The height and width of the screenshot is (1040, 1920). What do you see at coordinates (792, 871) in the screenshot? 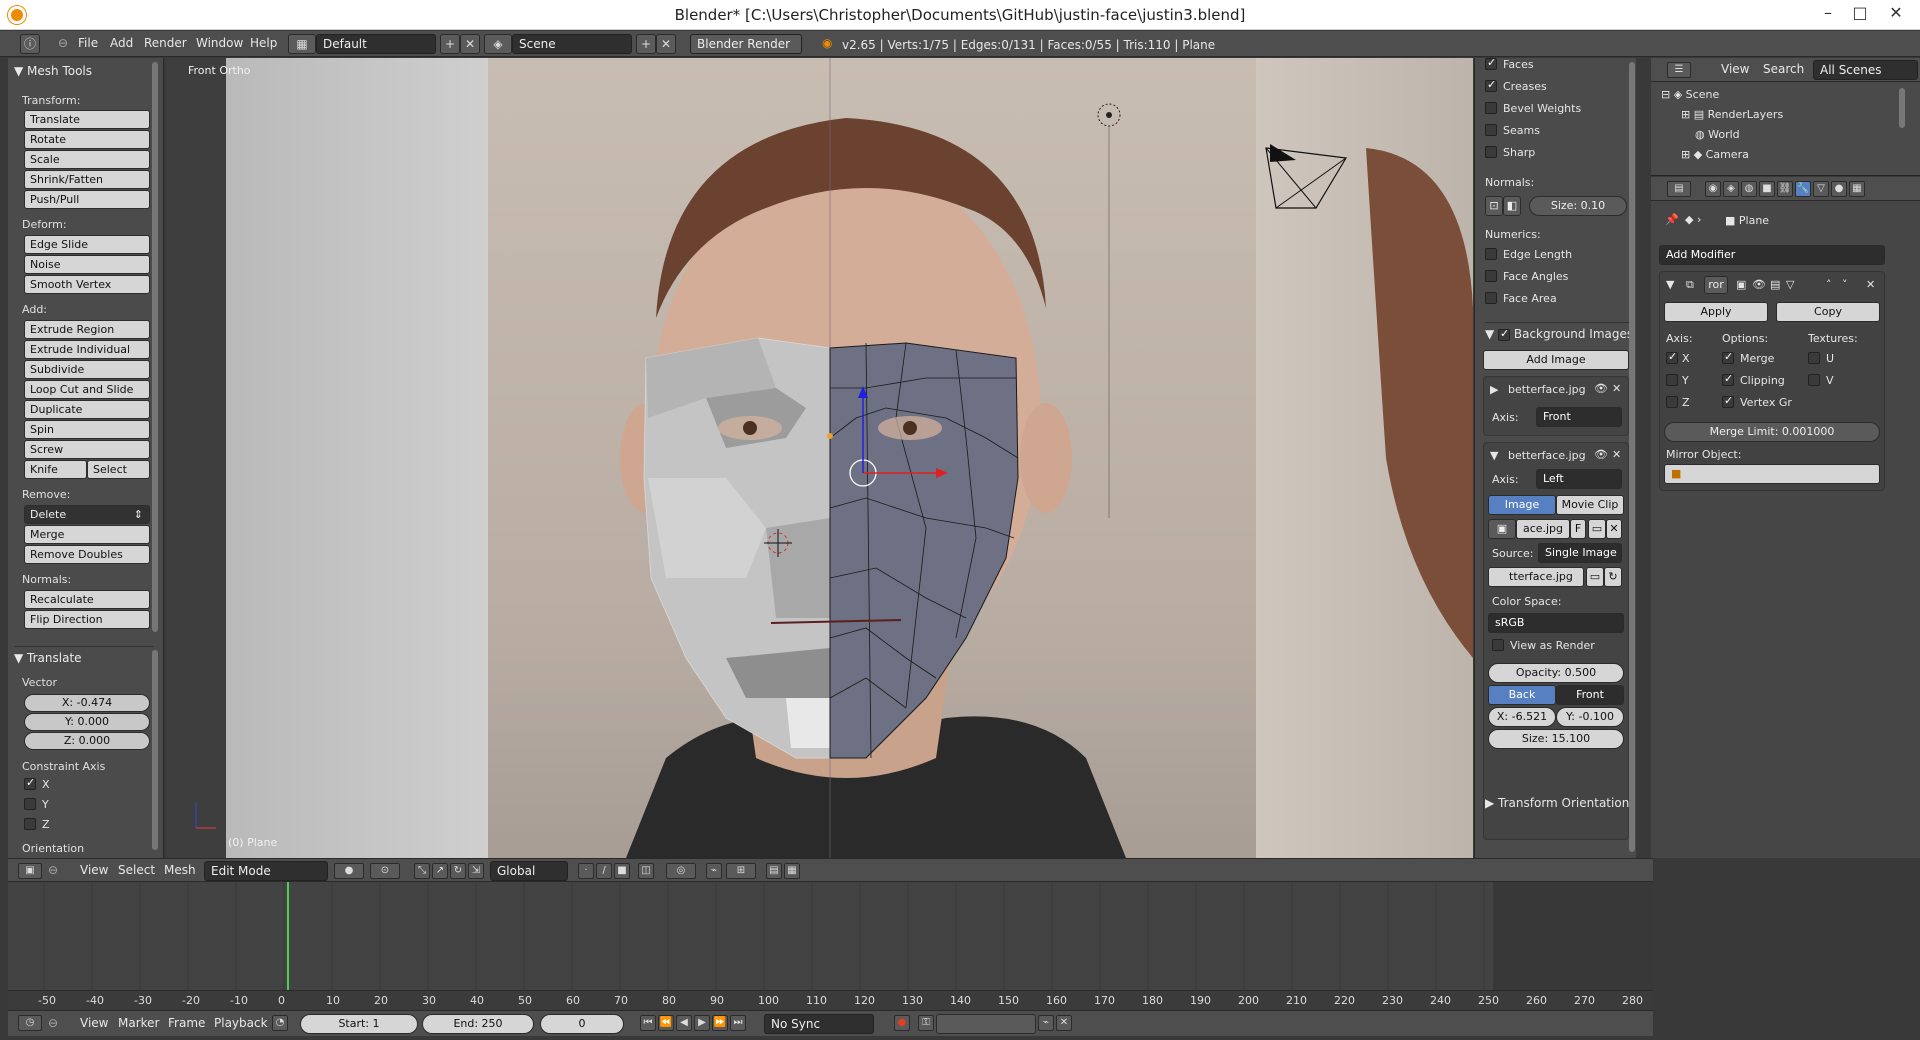
I see `opengl-anim-icon: ▦` at bounding box center [792, 871].